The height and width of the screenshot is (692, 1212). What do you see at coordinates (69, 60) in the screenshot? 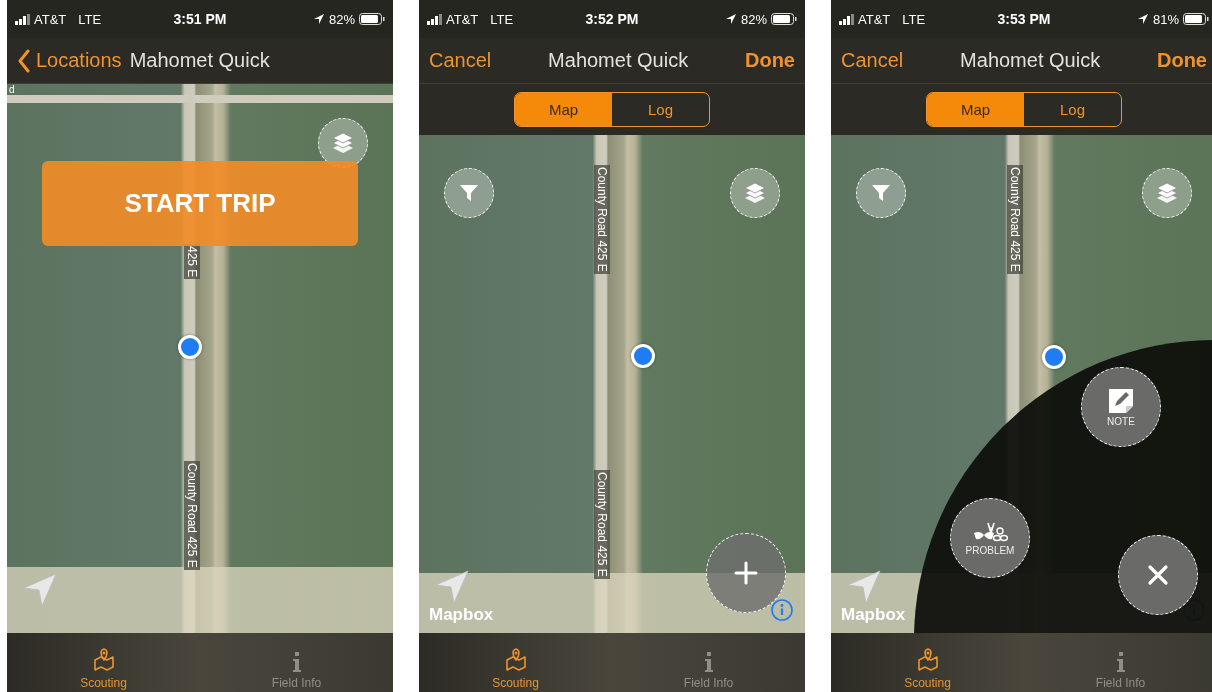
I see `back-button: Locations` at bounding box center [69, 60].